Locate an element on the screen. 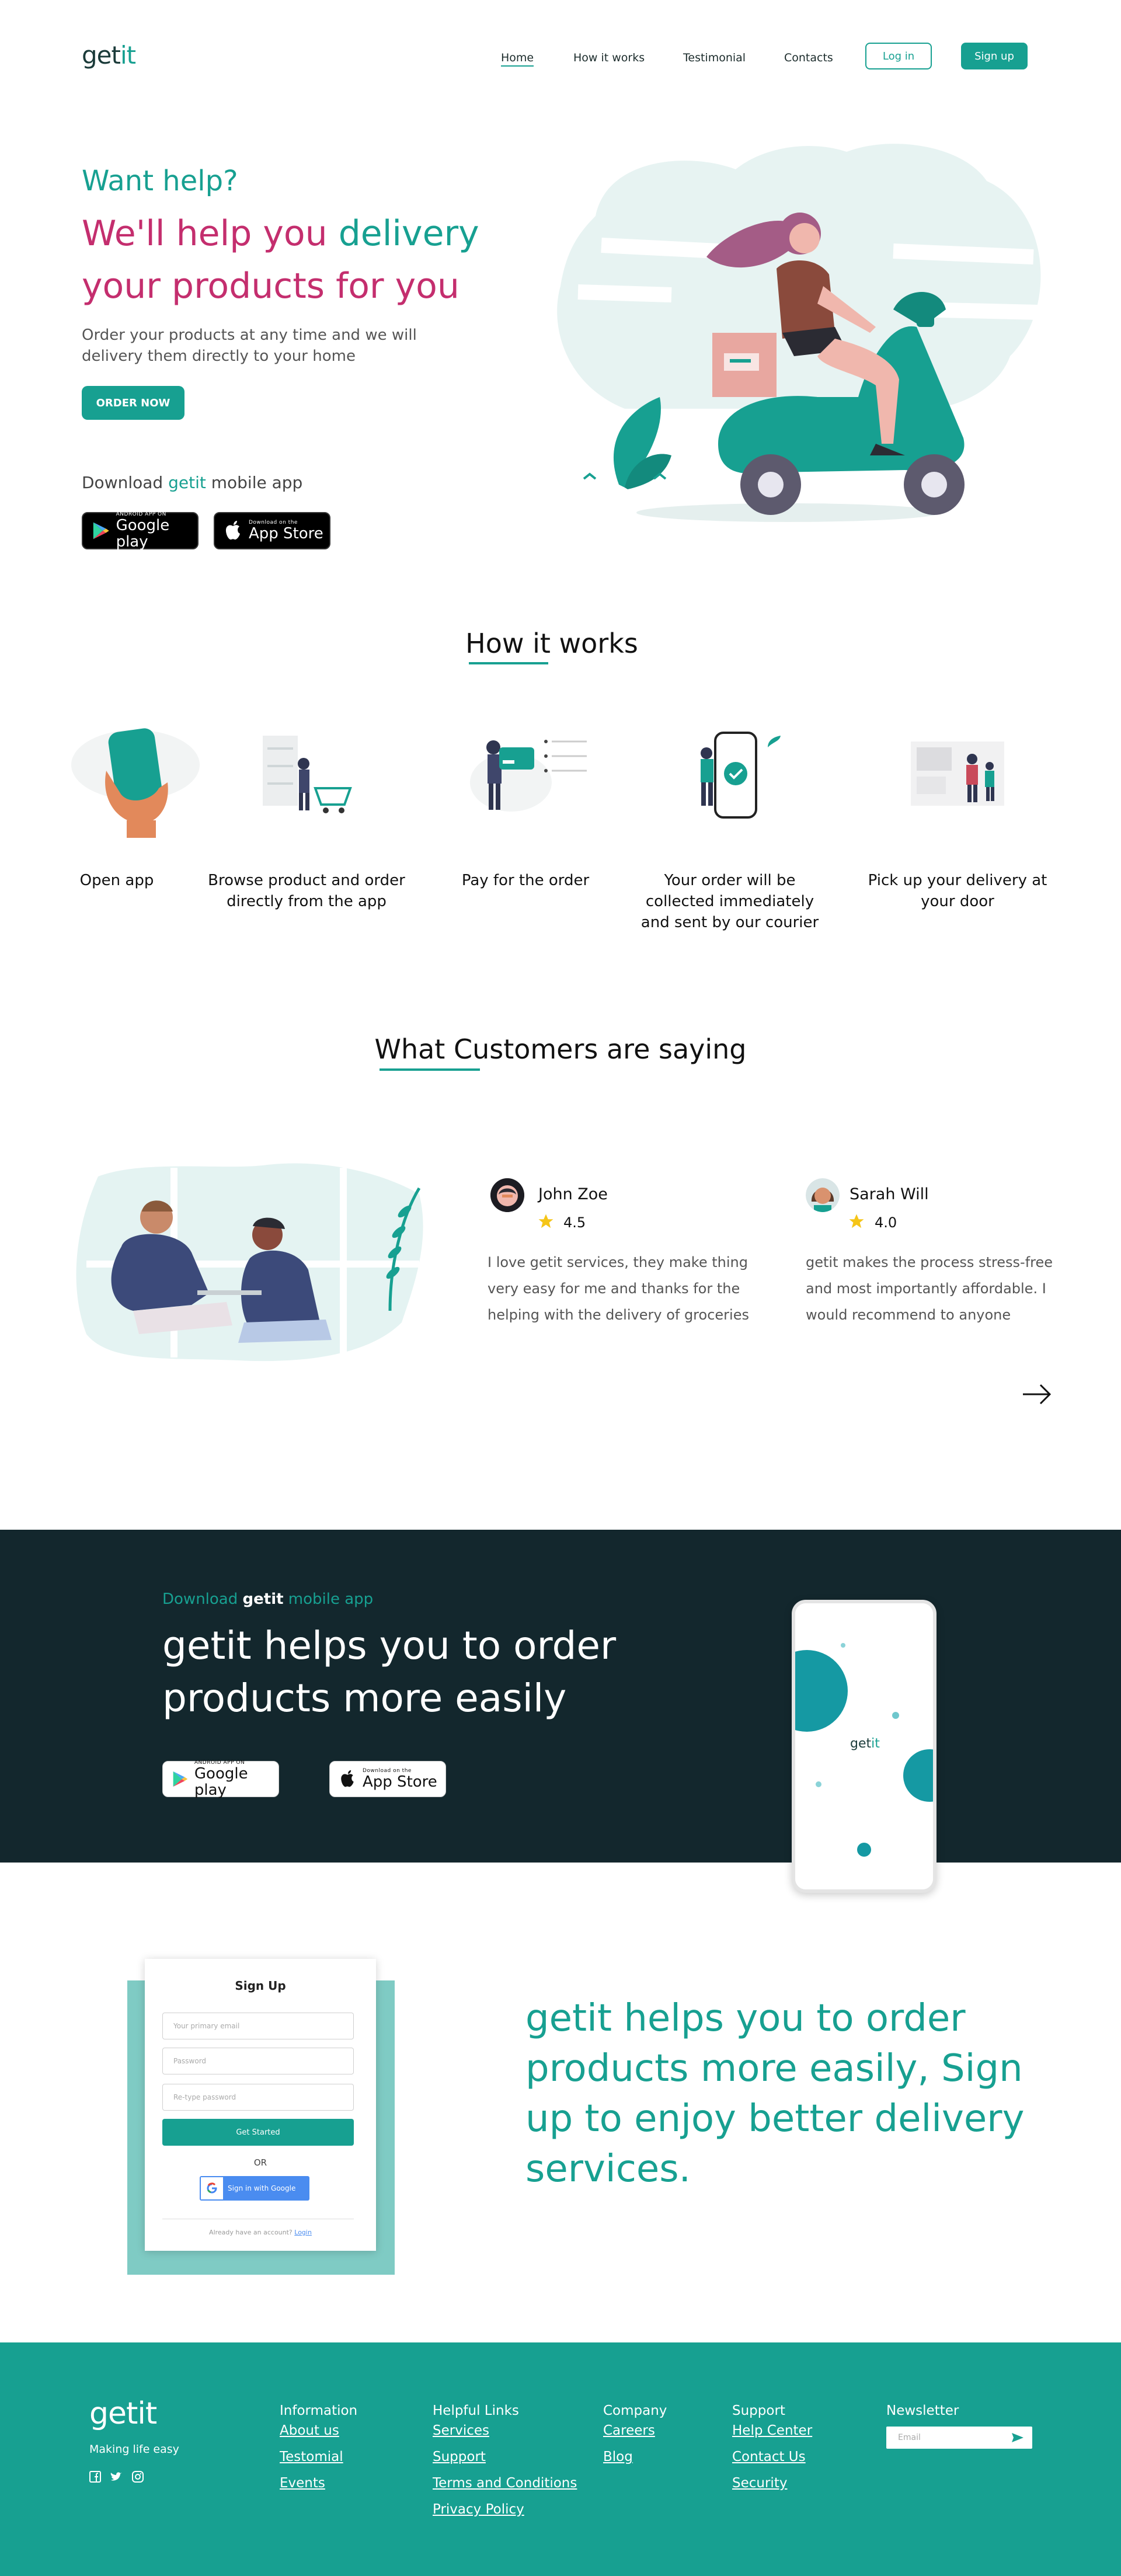  customers-talking-illustration is located at coordinates (250, 1262).